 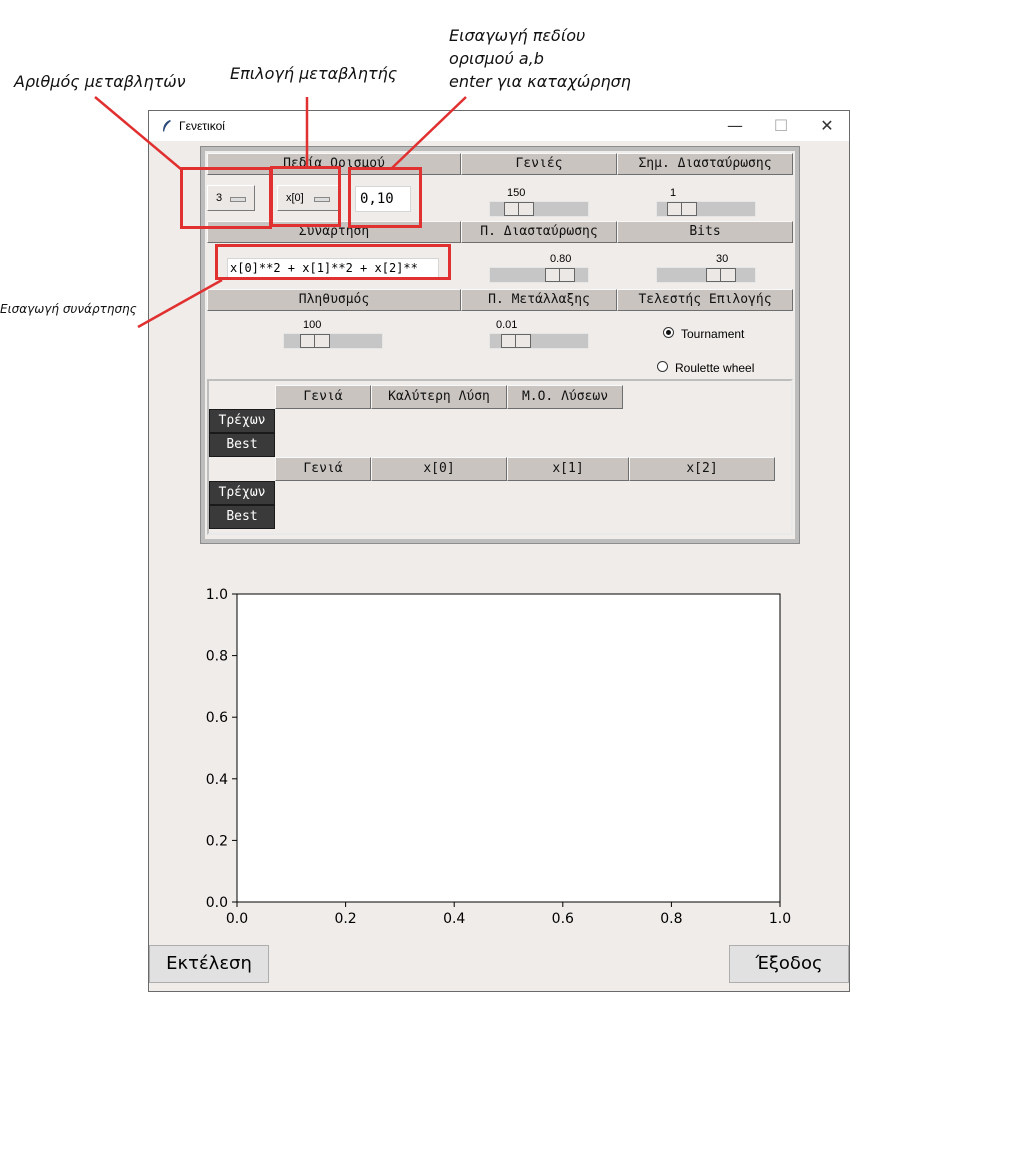 What do you see at coordinates (138, 133) in the screenshot?
I see `arrow-num-vars` at bounding box center [138, 133].